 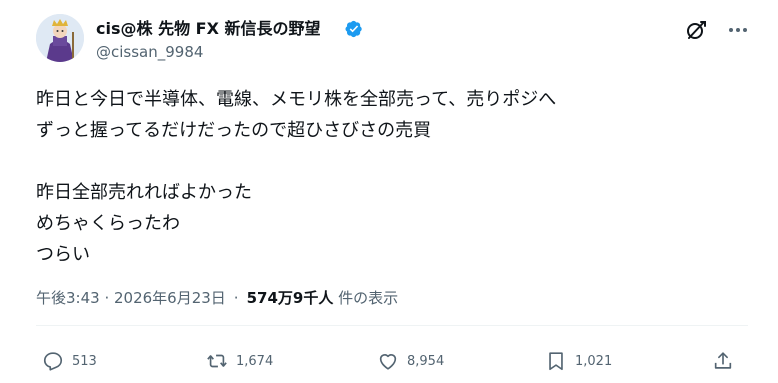 I want to click on reply-icon, so click(x=53, y=361).